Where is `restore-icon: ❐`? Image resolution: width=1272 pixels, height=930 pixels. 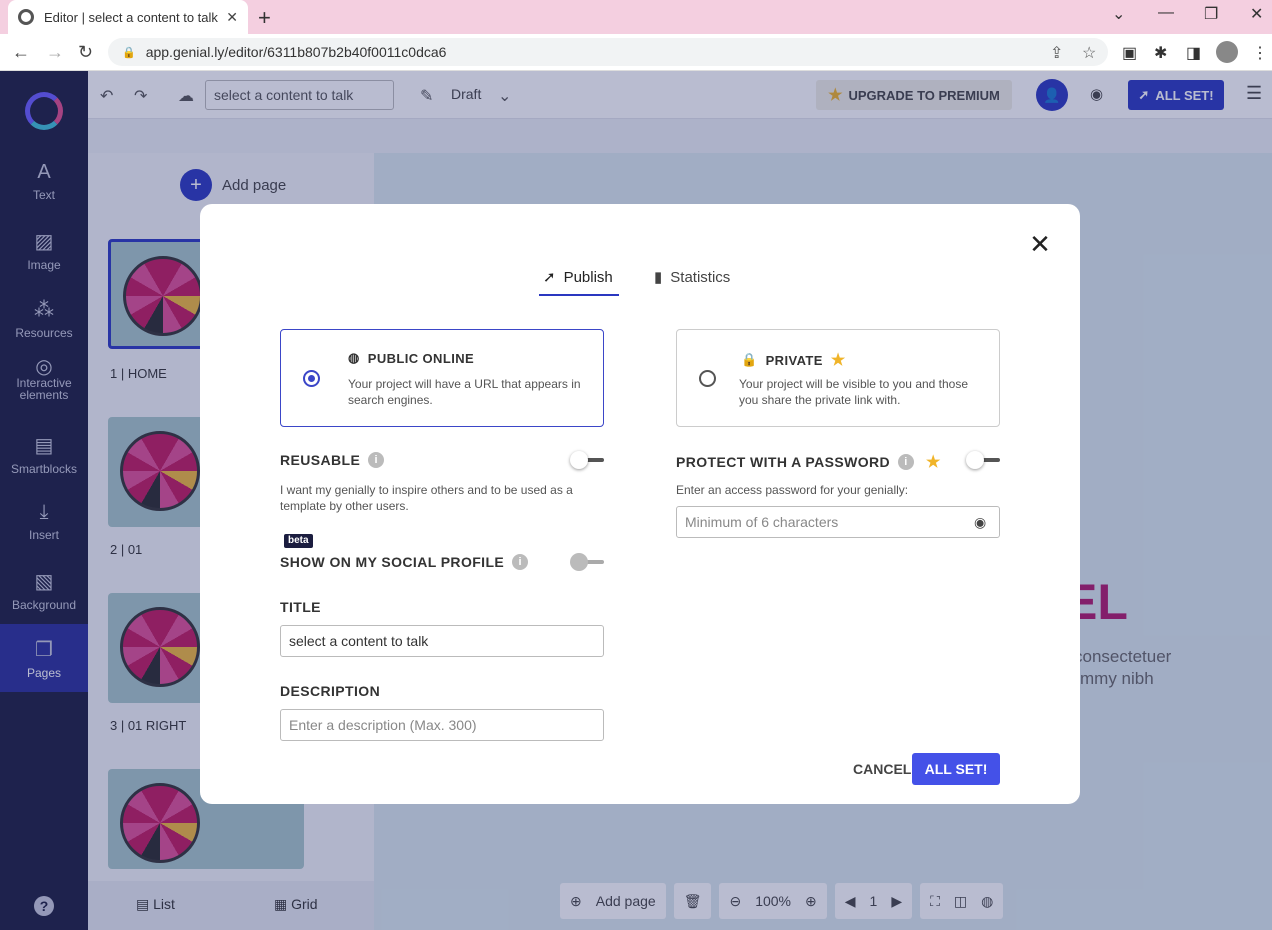 restore-icon: ❐ is located at coordinates (1211, 14).